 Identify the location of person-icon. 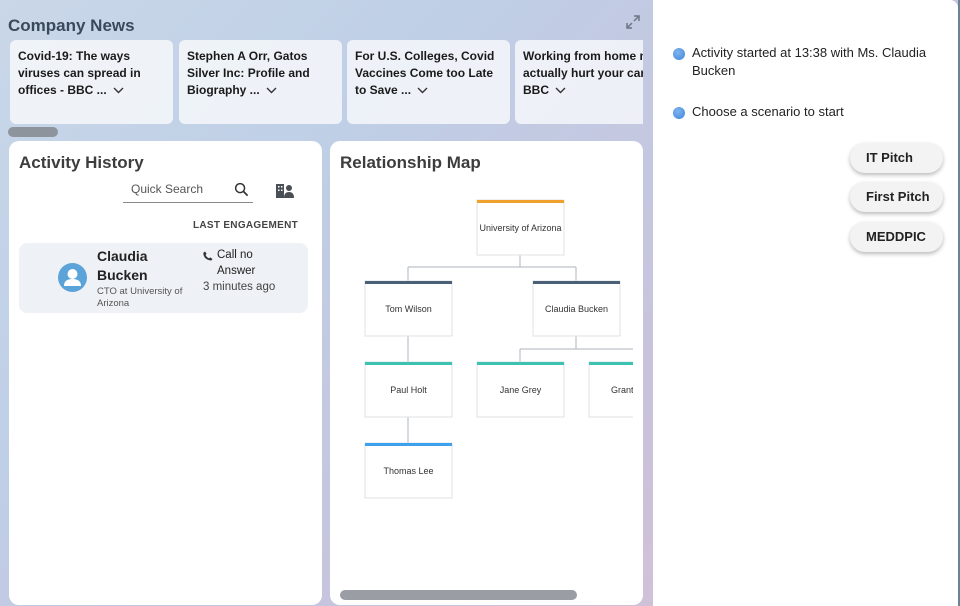
(72, 277).